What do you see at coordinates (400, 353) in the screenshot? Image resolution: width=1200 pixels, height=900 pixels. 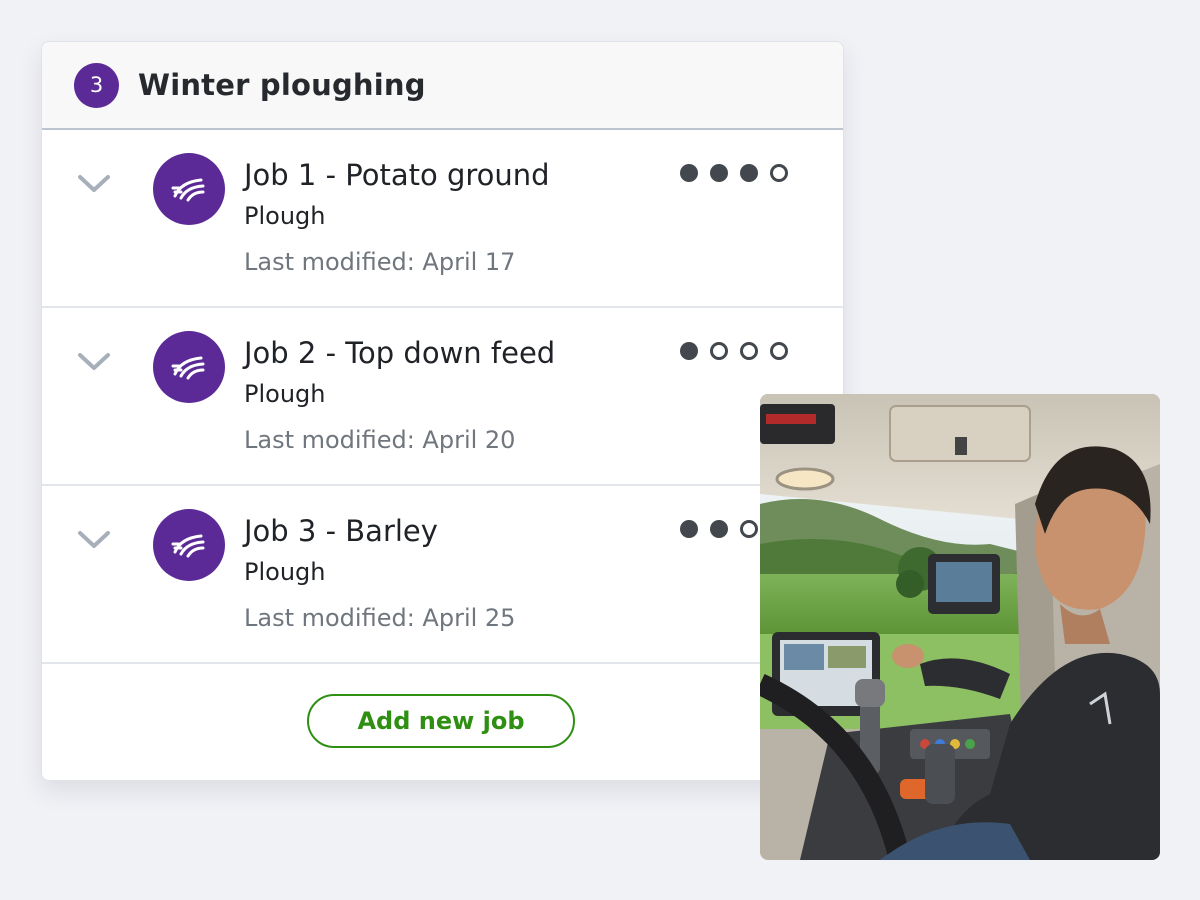 I see `job-title: Job 2 - Top down feed` at bounding box center [400, 353].